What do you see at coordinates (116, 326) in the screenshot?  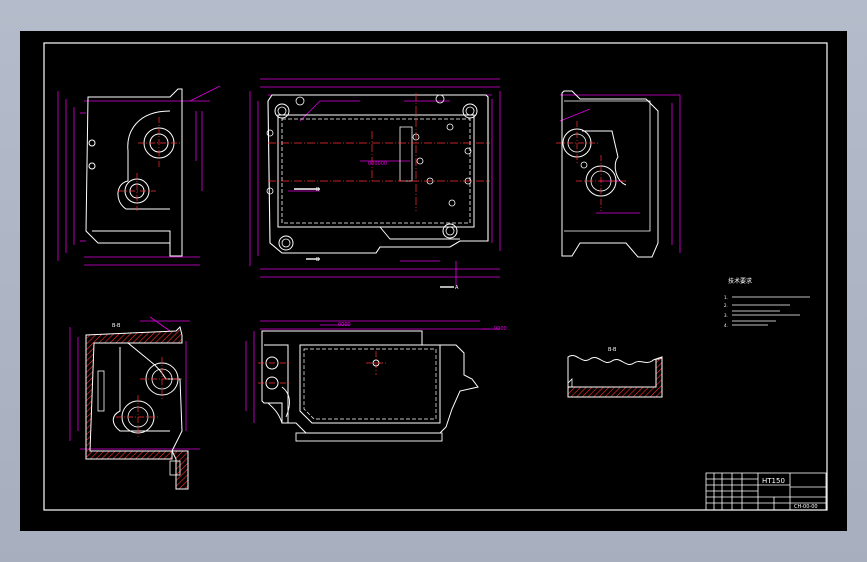 I see `section-view-label: B-B` at bounding box center [116, 326].